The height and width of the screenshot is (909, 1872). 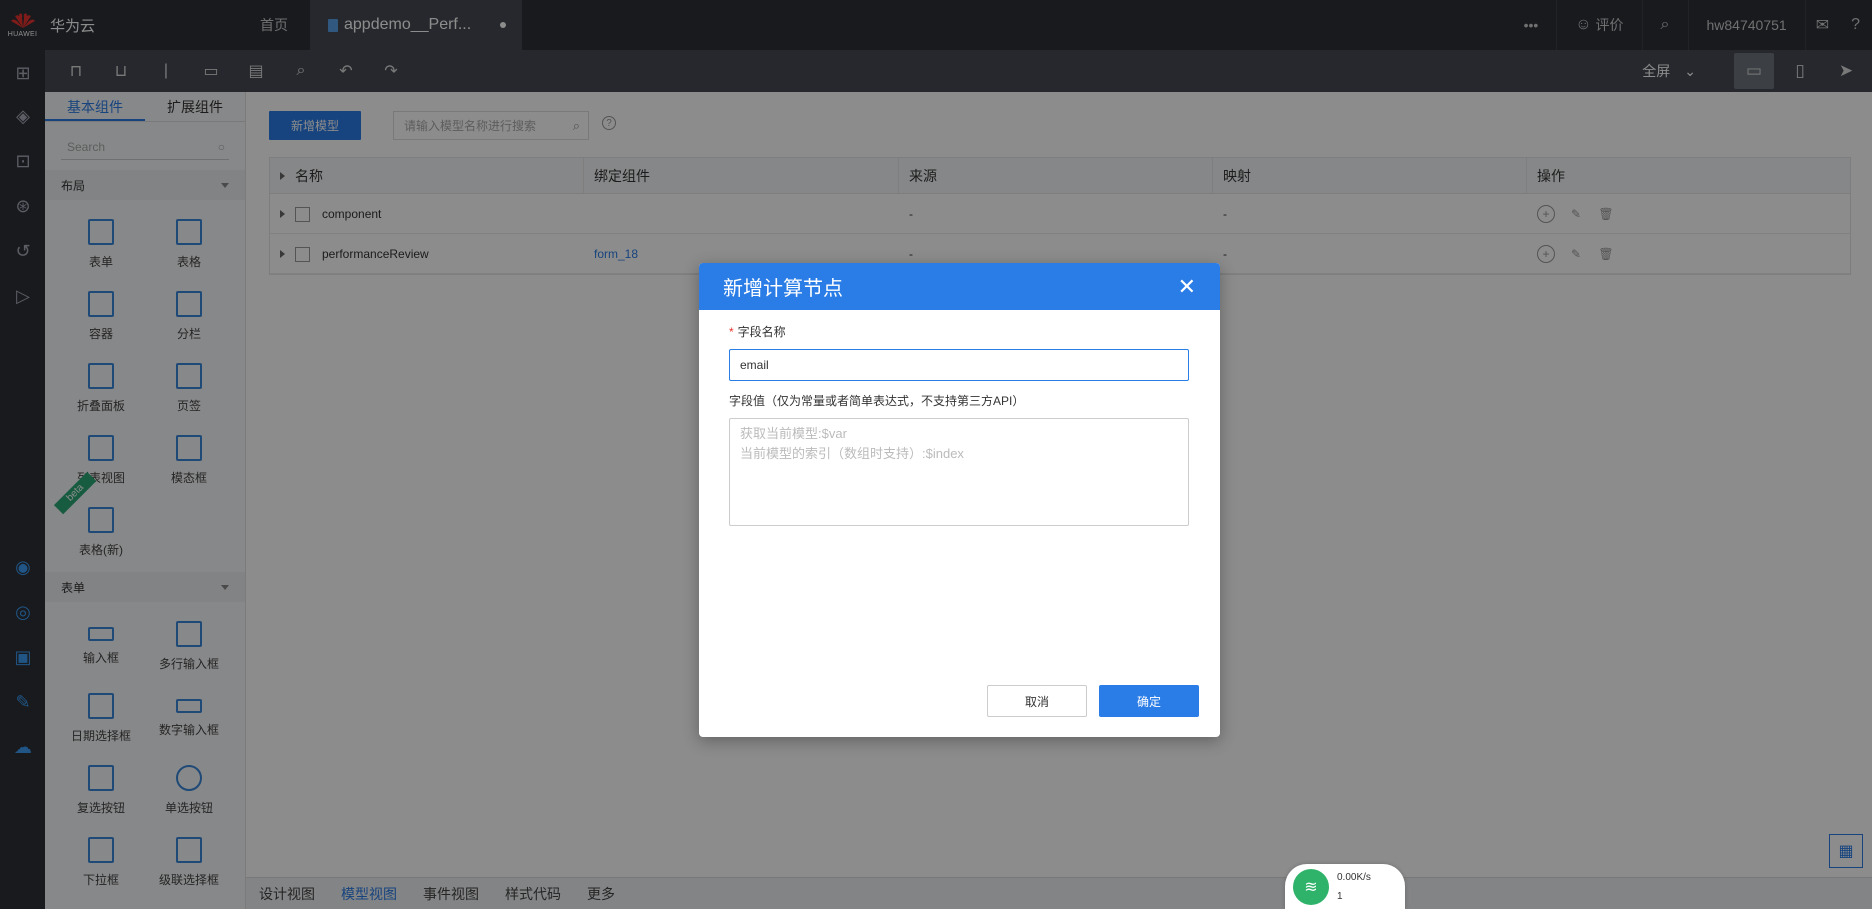 I want to click on network-speed-widget: ≋ 0.00K/s 1, so click(x=1345, y=886).